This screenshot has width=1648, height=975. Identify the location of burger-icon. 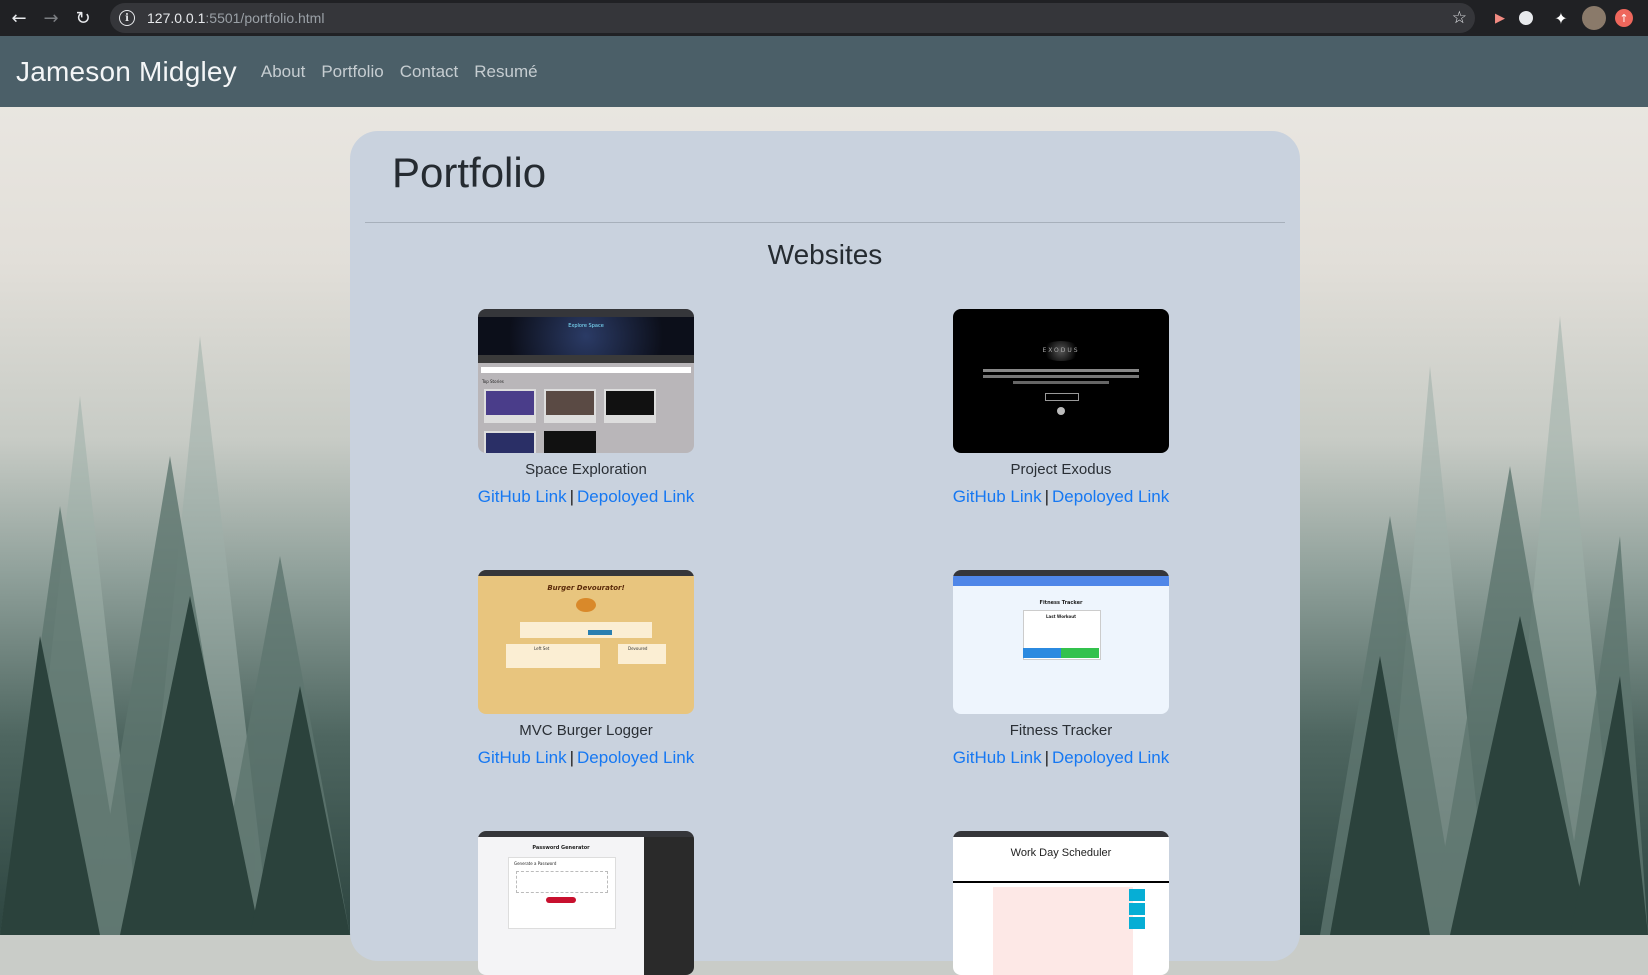
(586, 605).